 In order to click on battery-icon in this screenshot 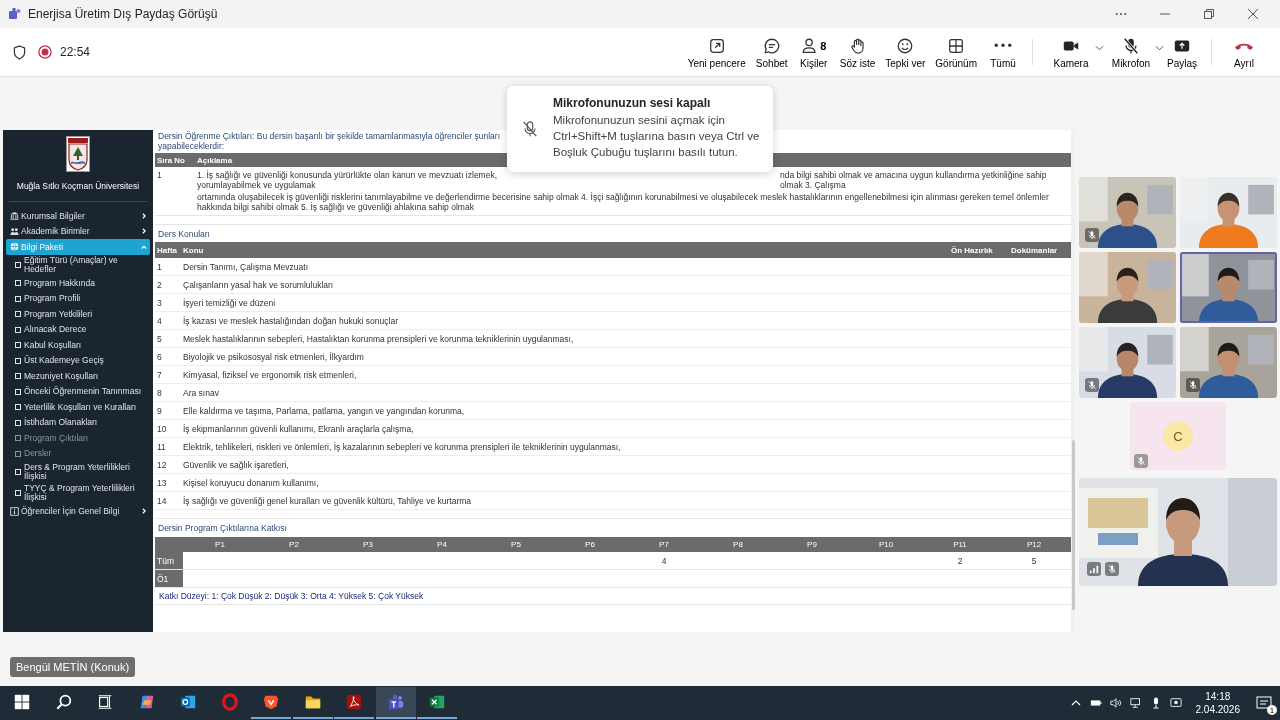, I will do `click(1095, 703)`.